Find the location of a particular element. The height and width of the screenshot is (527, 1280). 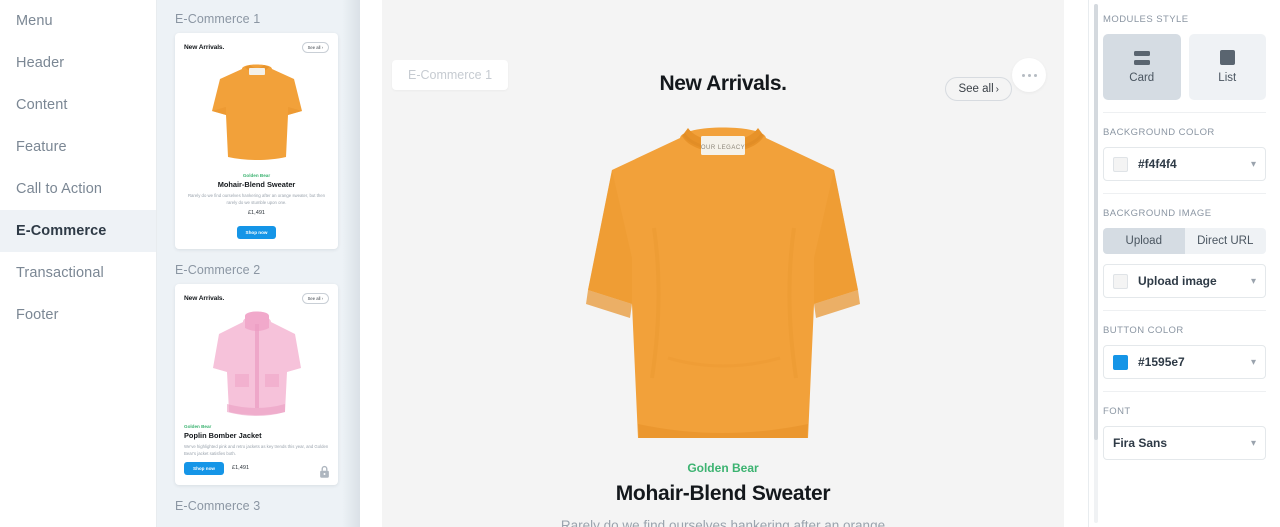

button-color-label: BUTTON COLOR is located at coordinates (1143, 330).